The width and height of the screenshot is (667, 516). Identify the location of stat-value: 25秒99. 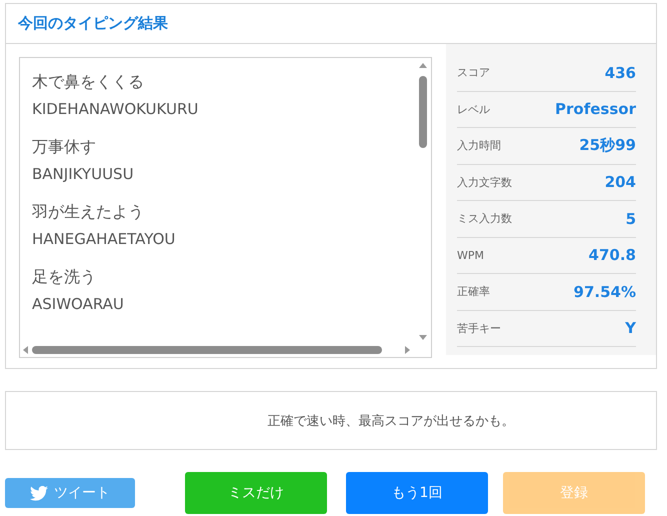
(607, 146).